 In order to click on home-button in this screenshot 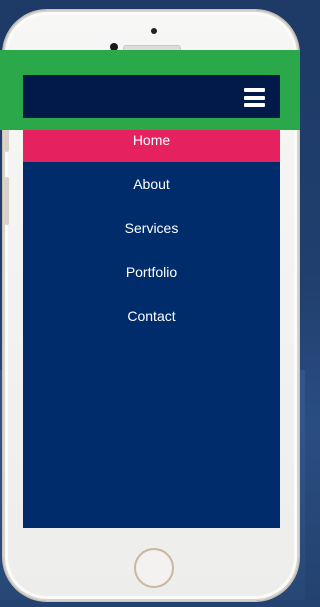, I will do `click(154, 568)`.